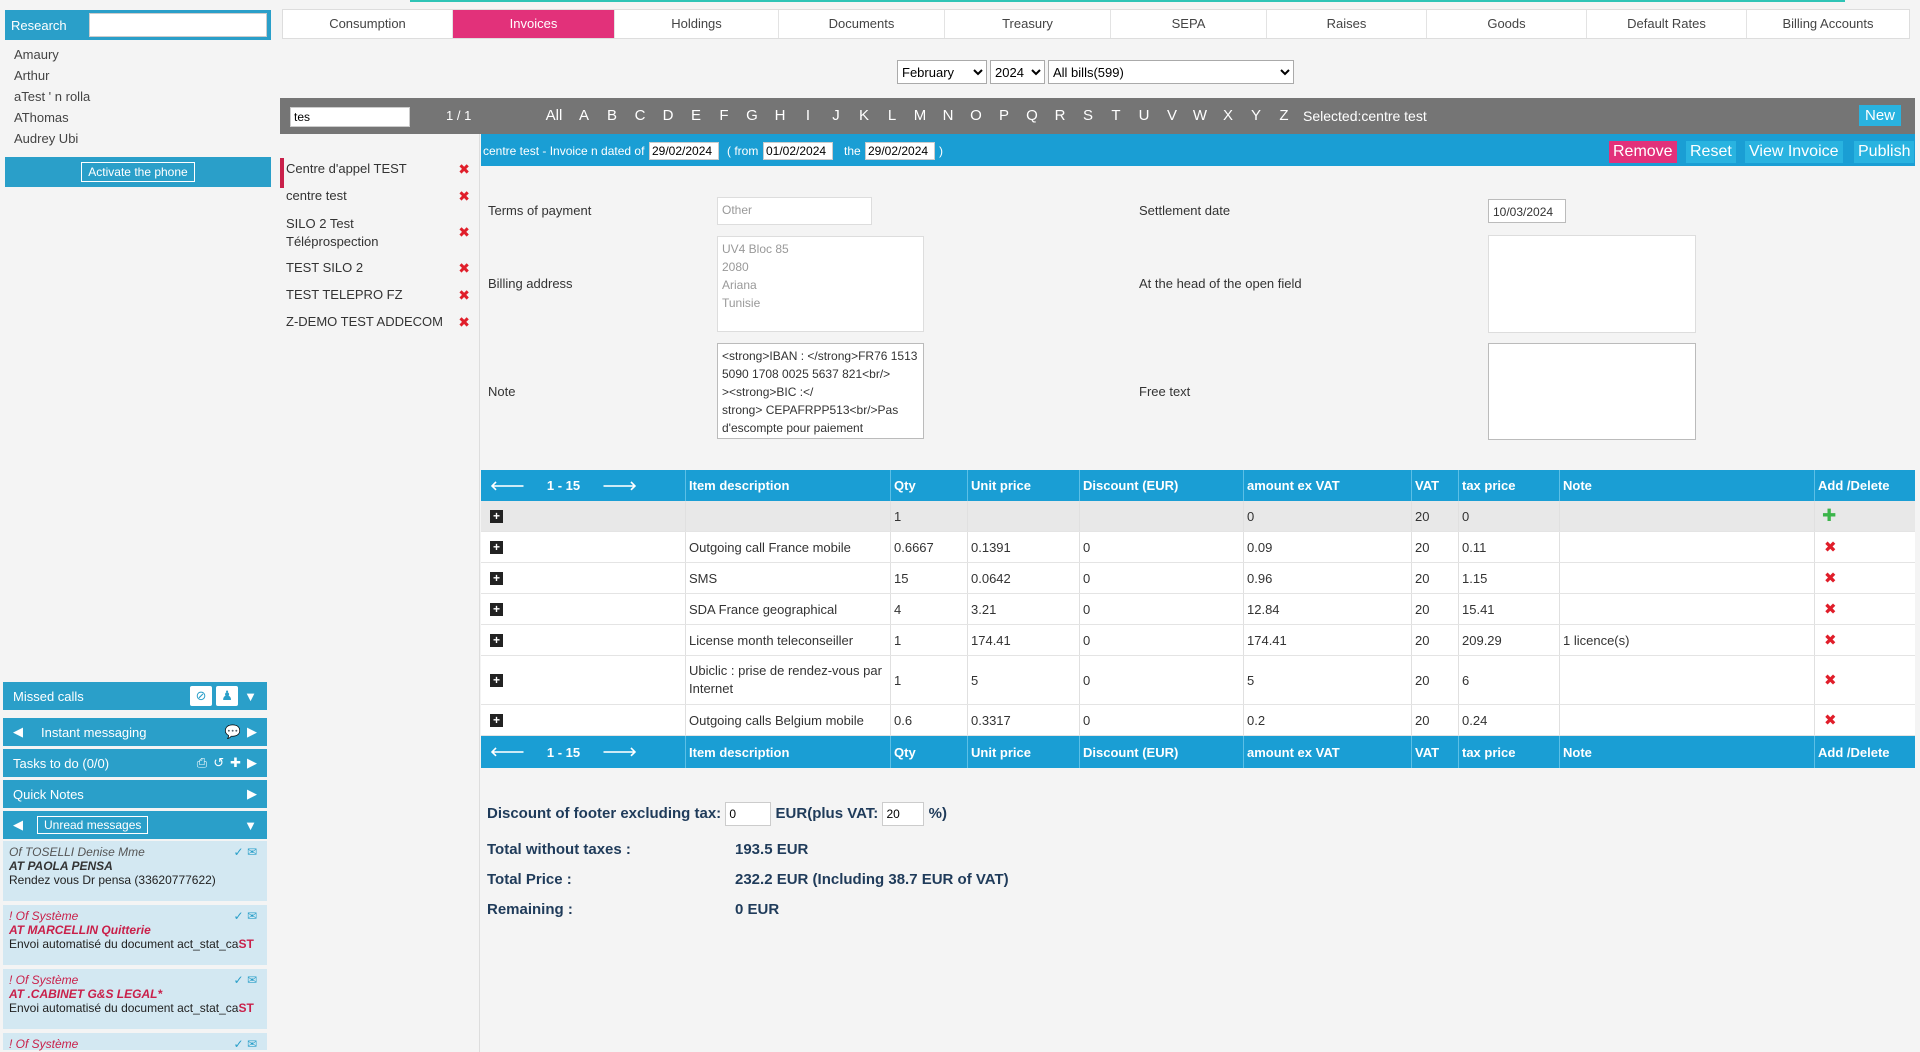  Describe the element at coordinates (1028, 24) in the screenshot. I see `tab-treasury: Treasury` at that location.